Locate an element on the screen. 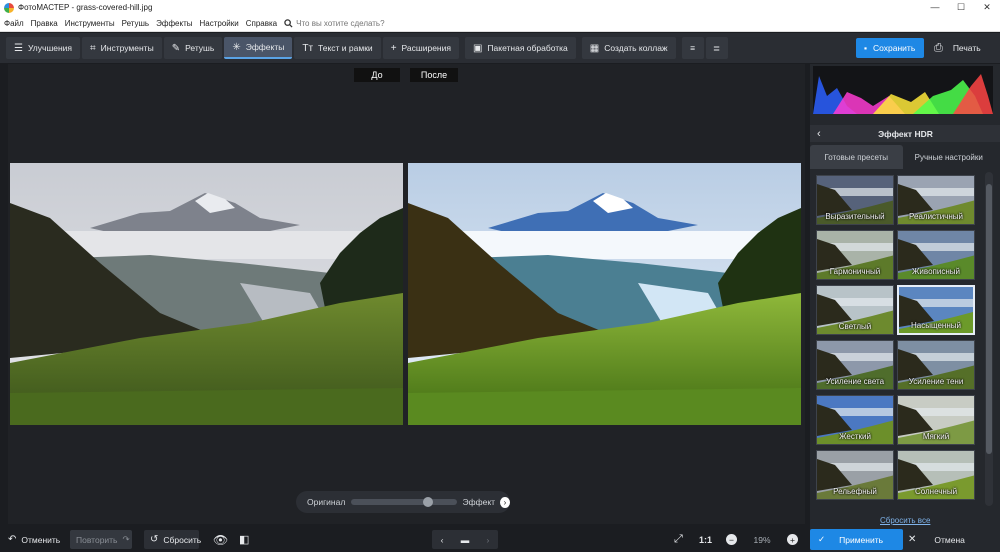  zoom-value: 19% is located at coordinates (762, 539).